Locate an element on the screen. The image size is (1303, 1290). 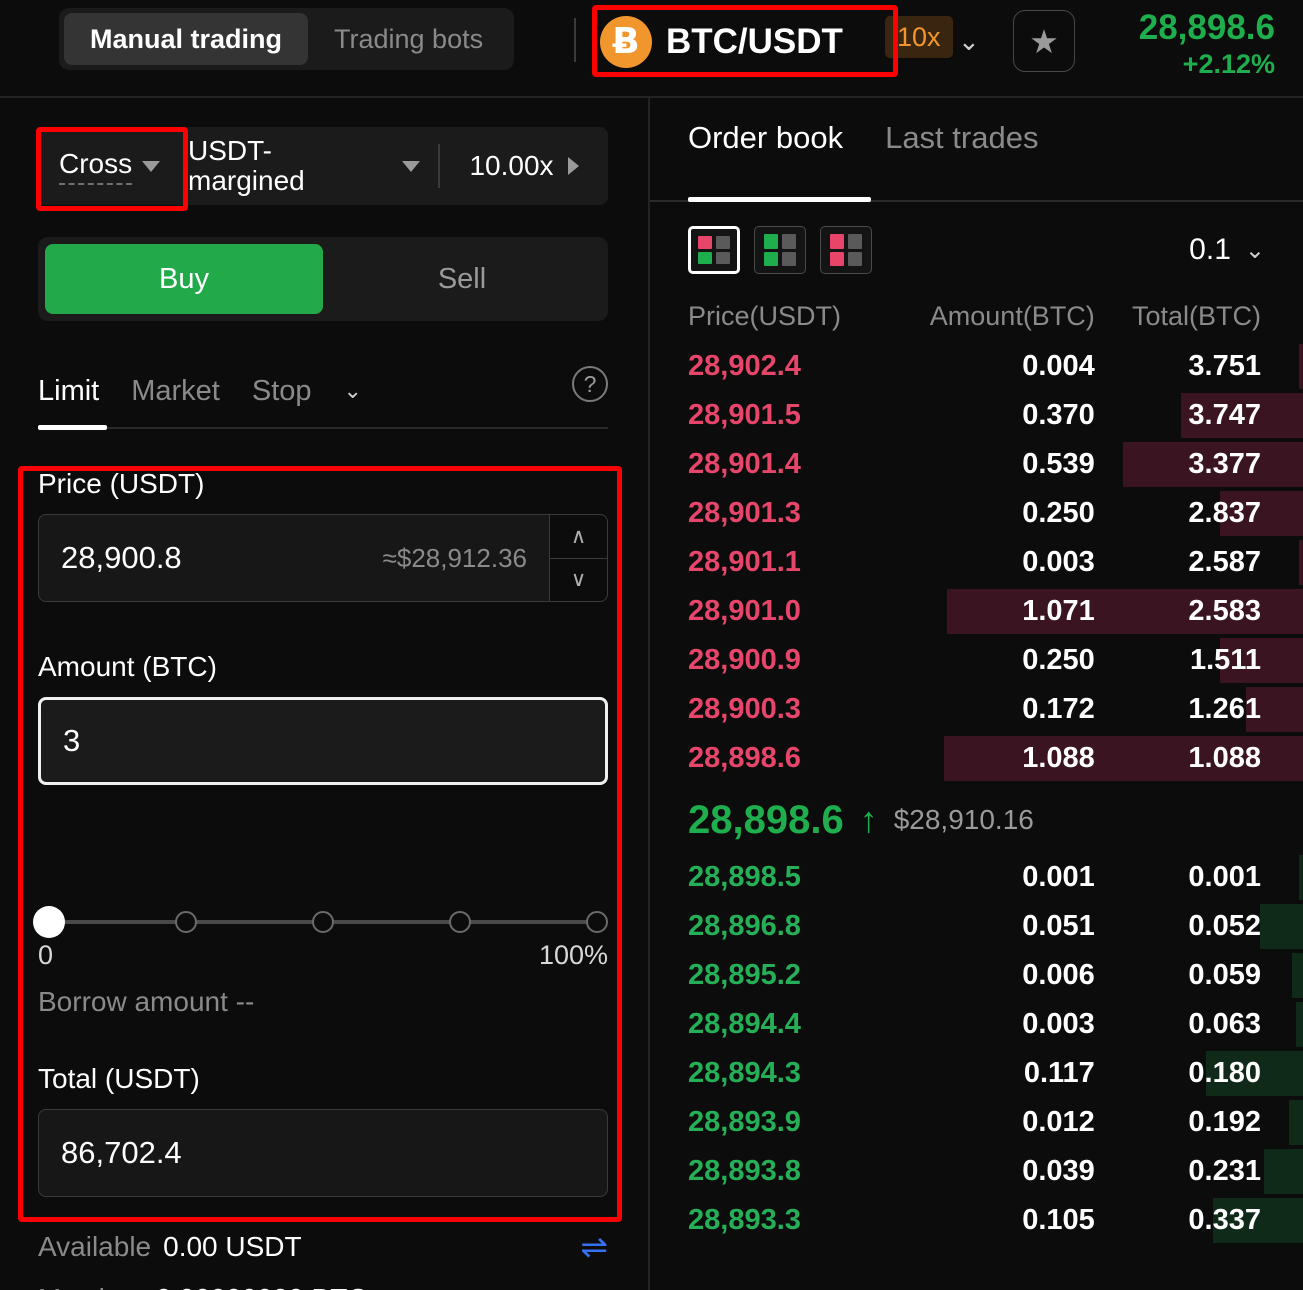
max-buy-value: 0.00000000 BTC is located at coordinates (262, 1286).